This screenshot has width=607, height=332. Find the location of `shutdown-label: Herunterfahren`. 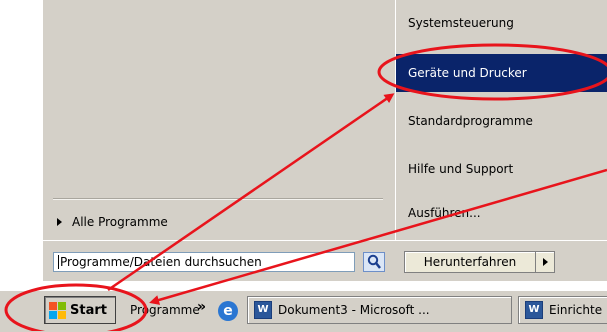

shutdown-label: Herunterfahren is located at coordinates (470, 262).